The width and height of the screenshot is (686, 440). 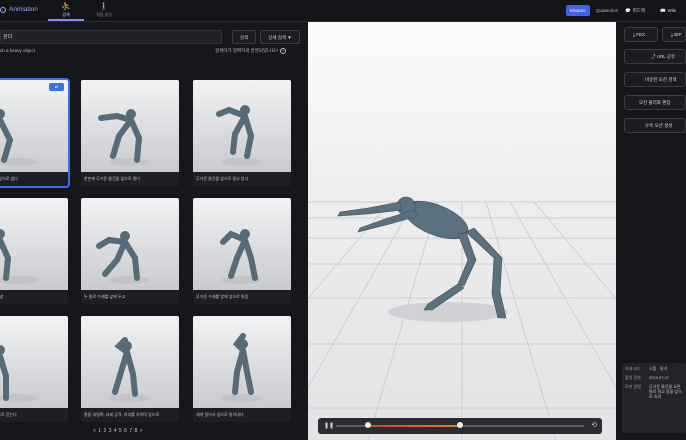 I want to click on meta-row: 카테고리 소품 · 밀기, so click(x=654, y=369).